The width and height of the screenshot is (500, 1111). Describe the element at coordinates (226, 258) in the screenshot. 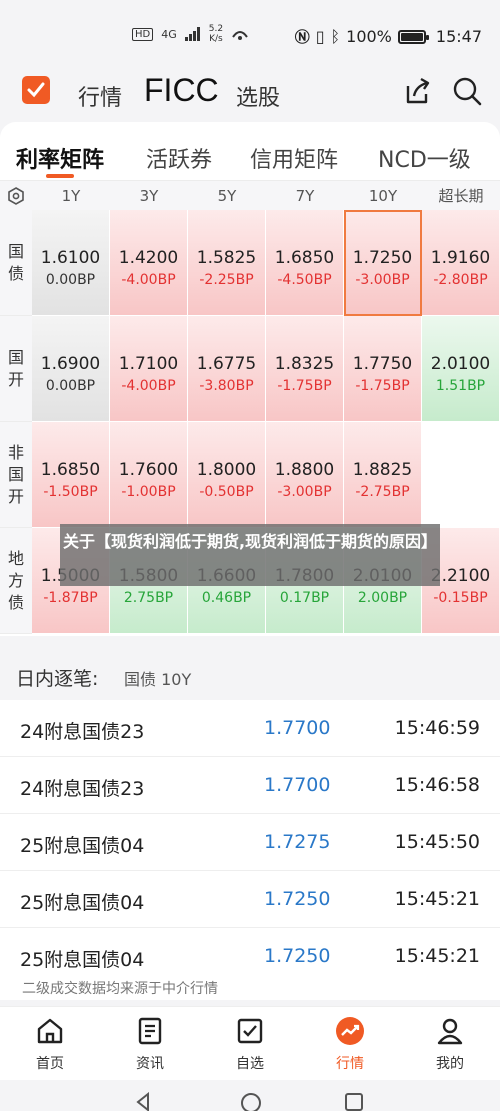

I see `yield-value: 1.5825` at that location.